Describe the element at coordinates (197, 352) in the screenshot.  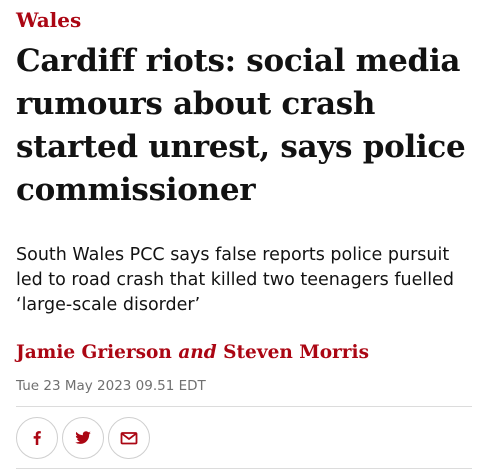
I see `byline-conjunction: and` at that location.